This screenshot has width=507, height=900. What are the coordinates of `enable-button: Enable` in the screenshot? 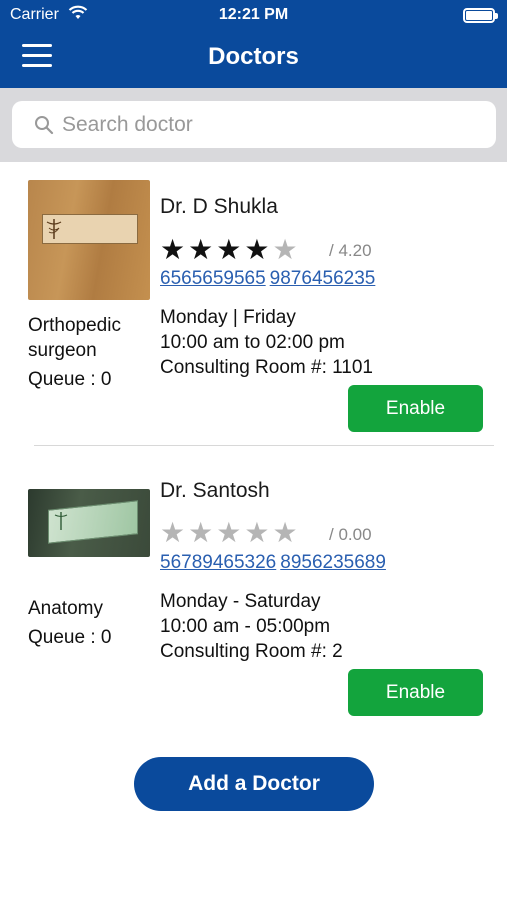 It's located at (415, 692).